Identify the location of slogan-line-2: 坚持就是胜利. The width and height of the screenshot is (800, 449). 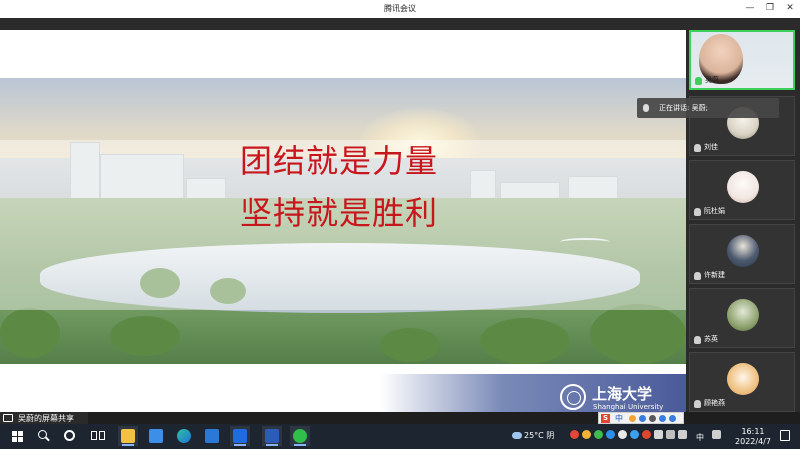
(339, 213).